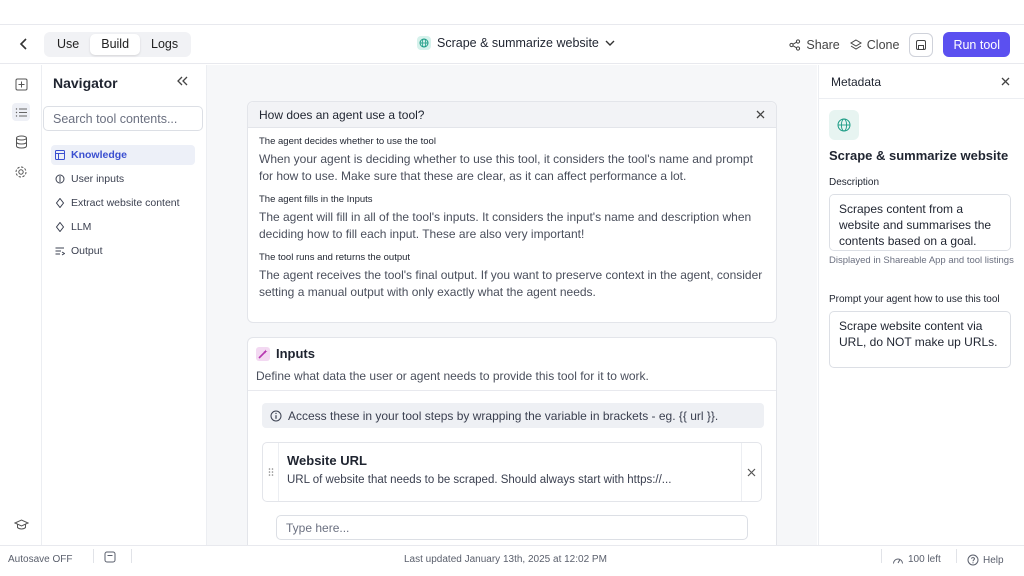 The height and width of the screenshot is (576, 1024). What do you see at coordinates (921, 82) in the screenshot?
I see `metadata-header: Metadata` at bounding box center [921, 82].